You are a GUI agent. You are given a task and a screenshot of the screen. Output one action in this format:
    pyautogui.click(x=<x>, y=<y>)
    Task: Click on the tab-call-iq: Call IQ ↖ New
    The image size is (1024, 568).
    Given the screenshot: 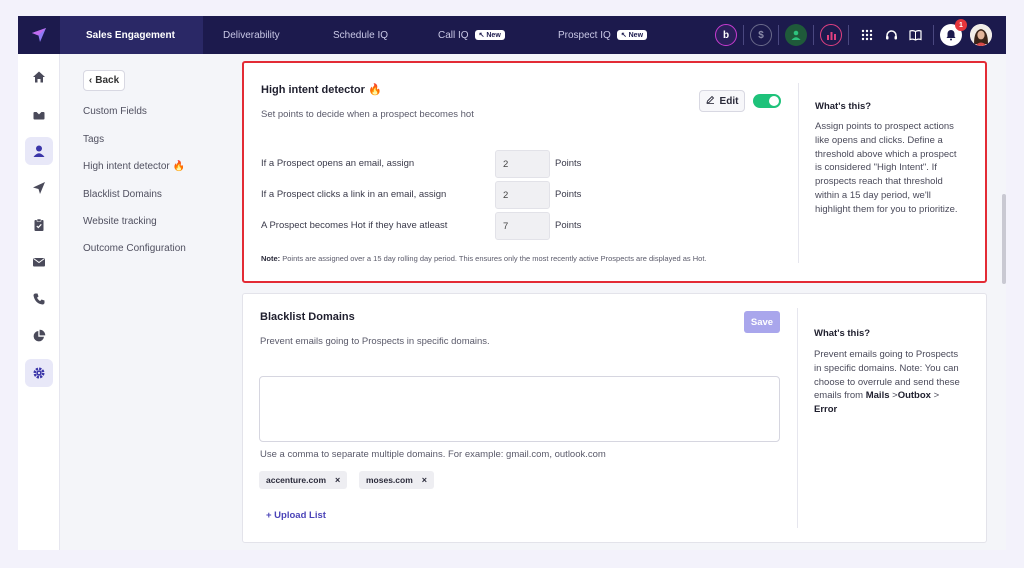 What is the action you would take?
    pyautogui.click(x=478, y=35)
    